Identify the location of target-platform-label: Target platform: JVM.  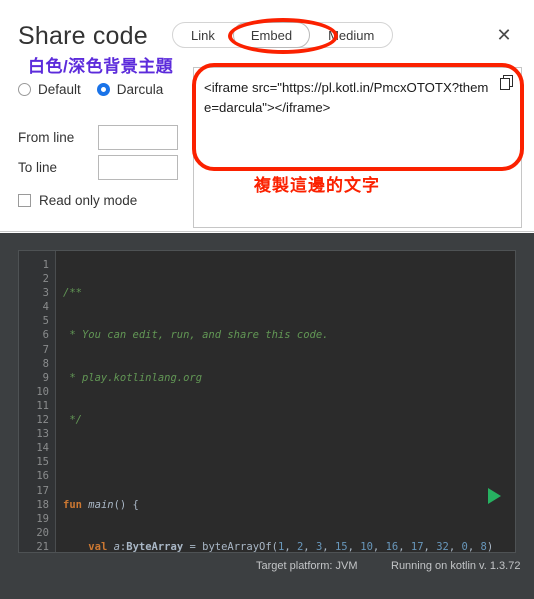
(307, 566).